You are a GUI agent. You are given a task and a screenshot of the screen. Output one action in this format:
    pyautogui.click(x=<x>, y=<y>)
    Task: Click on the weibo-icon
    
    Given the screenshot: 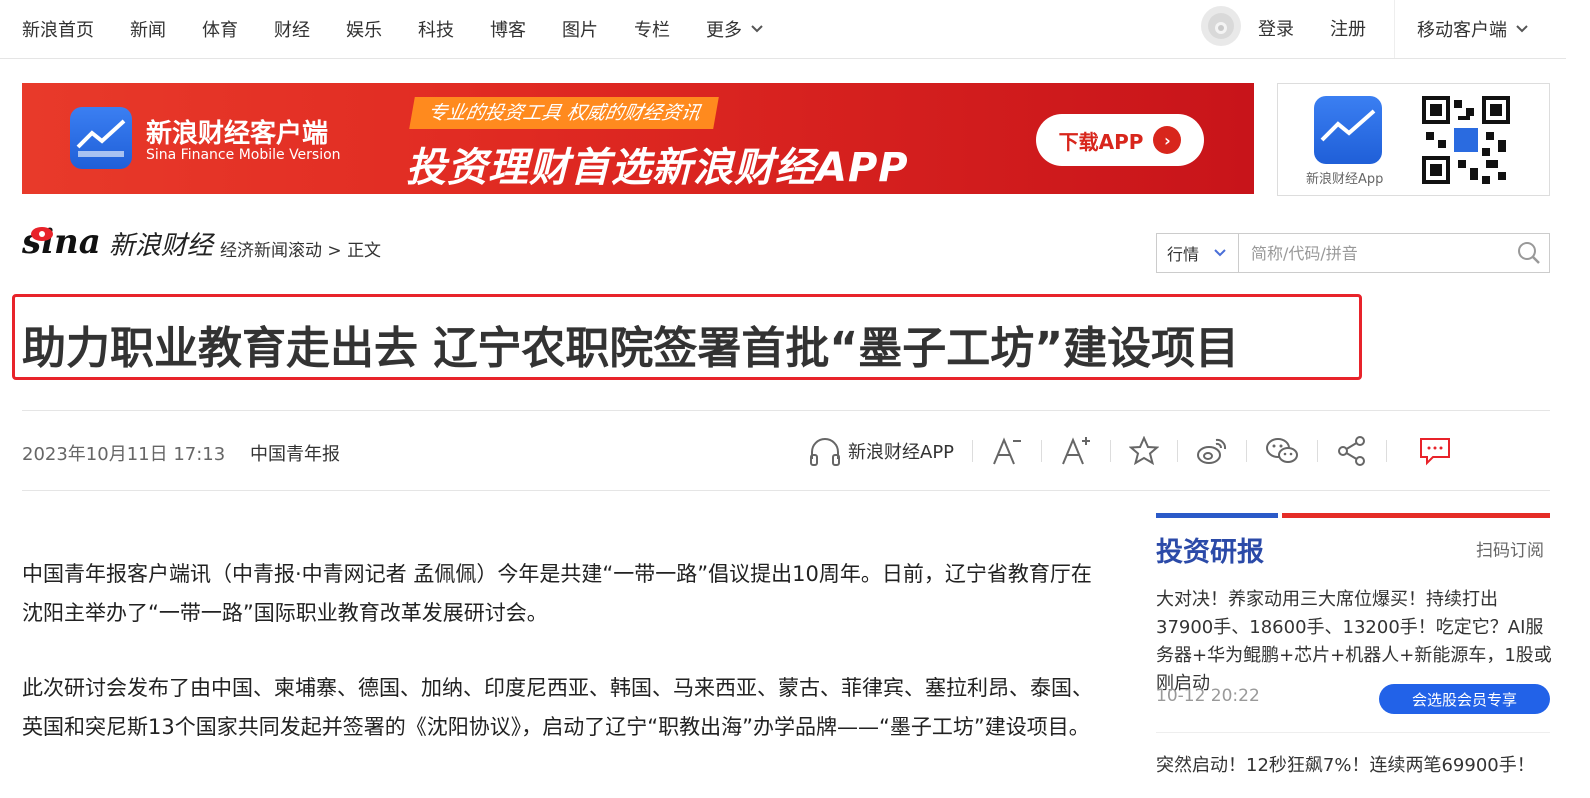 What is the action you would take?
    pyautogui.click(x=1212, y=451)
    